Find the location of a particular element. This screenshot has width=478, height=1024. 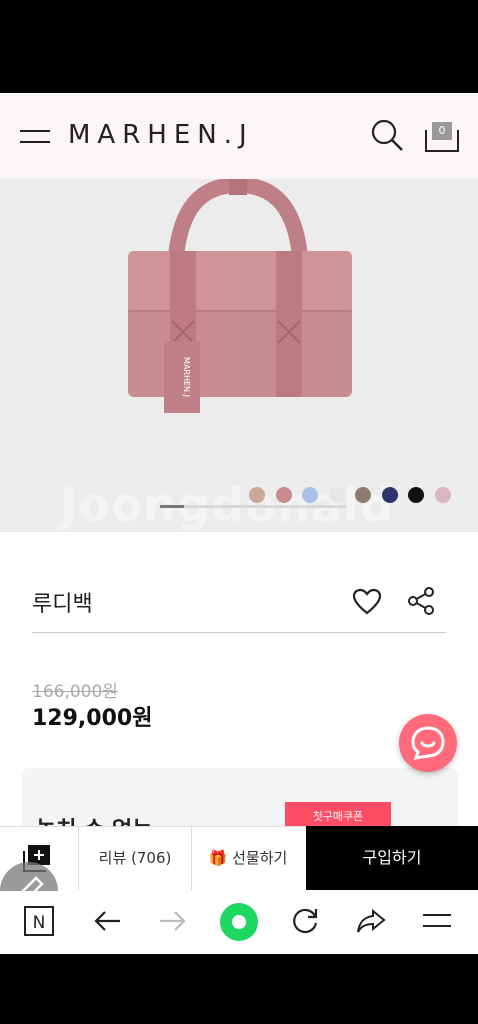

buy-button: 구입하기 is located at coordinates (392, 858).